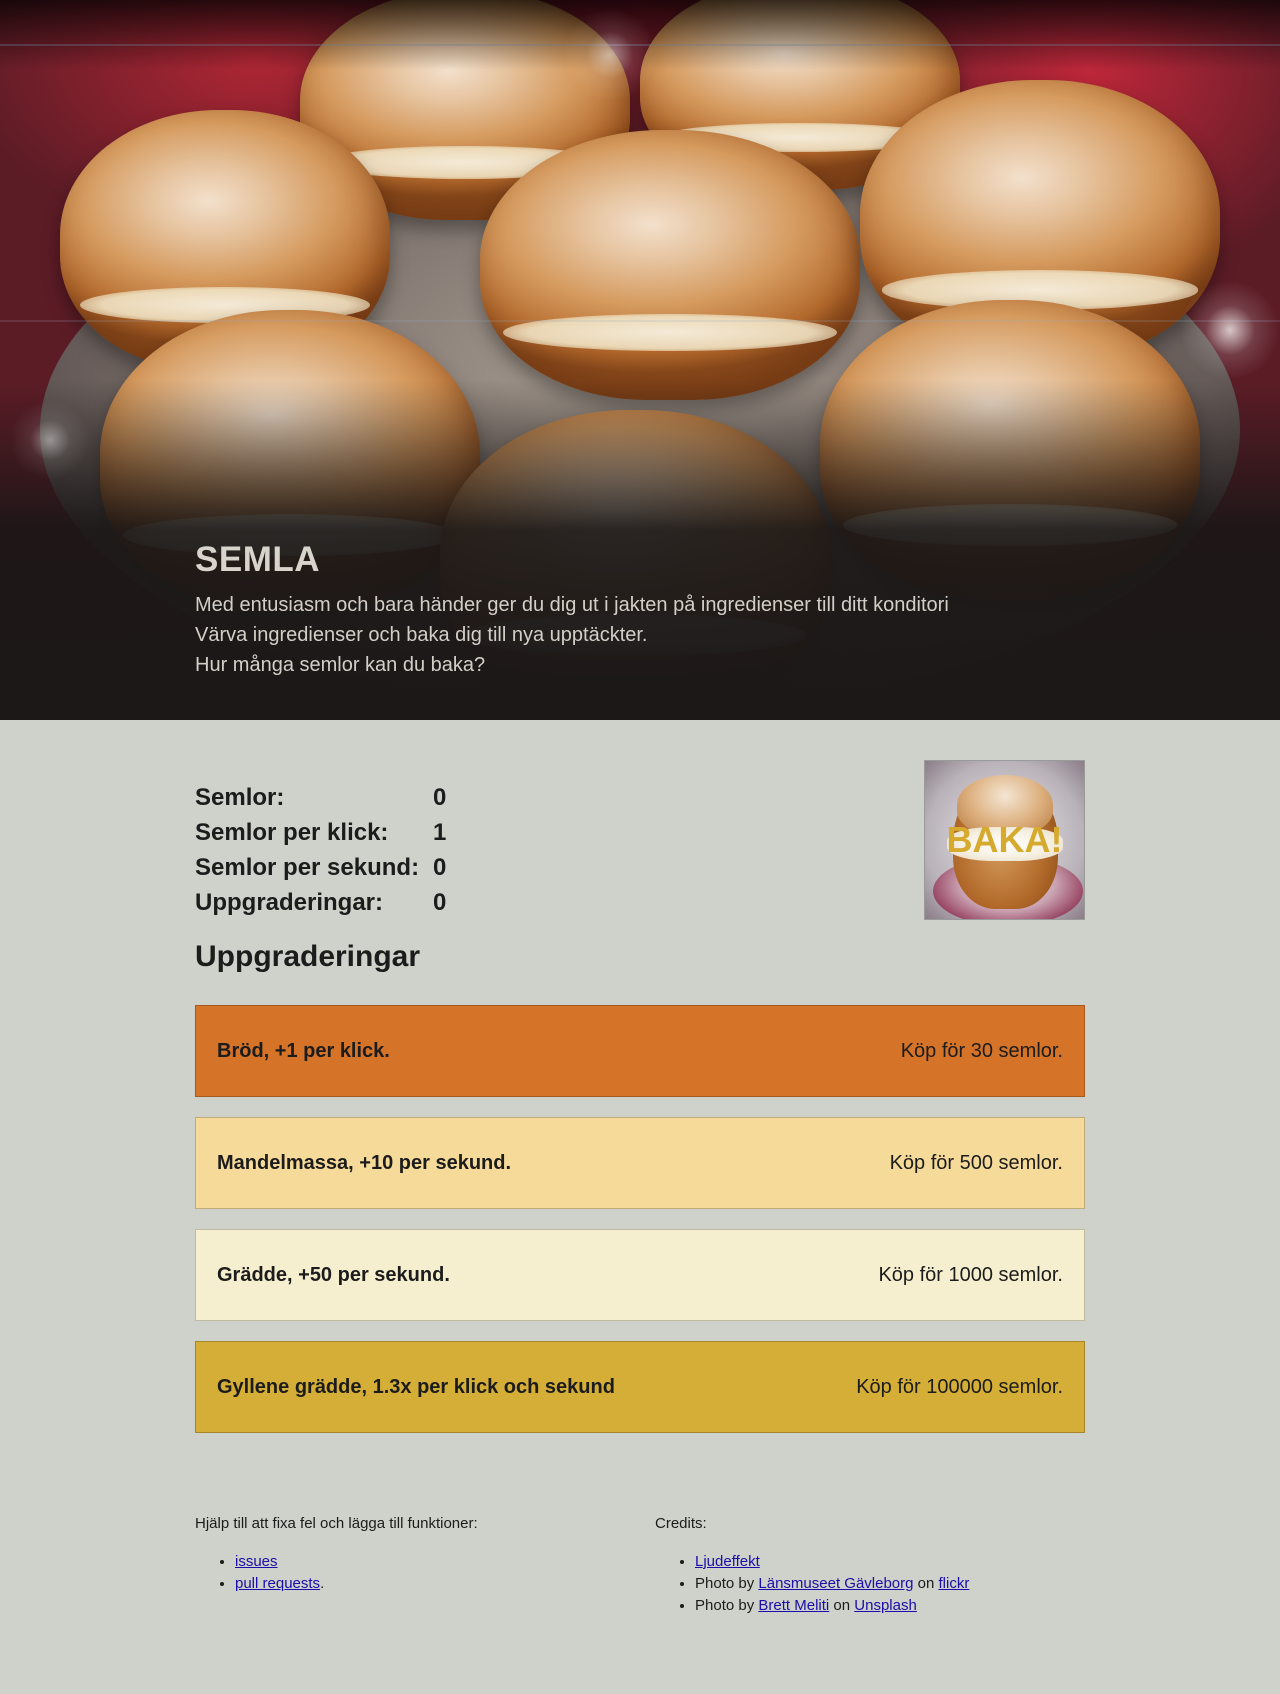 This screenshot has height=1694, width=1280. I want to click on period: ., so click(322, 1583).